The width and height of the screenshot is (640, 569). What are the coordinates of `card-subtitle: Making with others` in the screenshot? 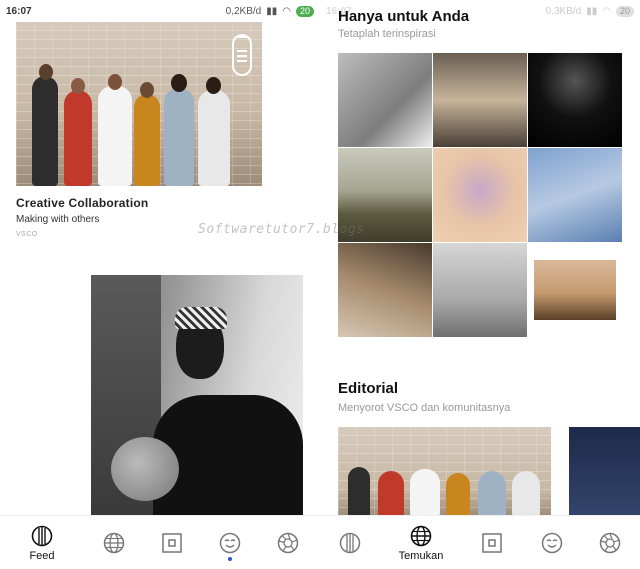 It's located at (58, 219).